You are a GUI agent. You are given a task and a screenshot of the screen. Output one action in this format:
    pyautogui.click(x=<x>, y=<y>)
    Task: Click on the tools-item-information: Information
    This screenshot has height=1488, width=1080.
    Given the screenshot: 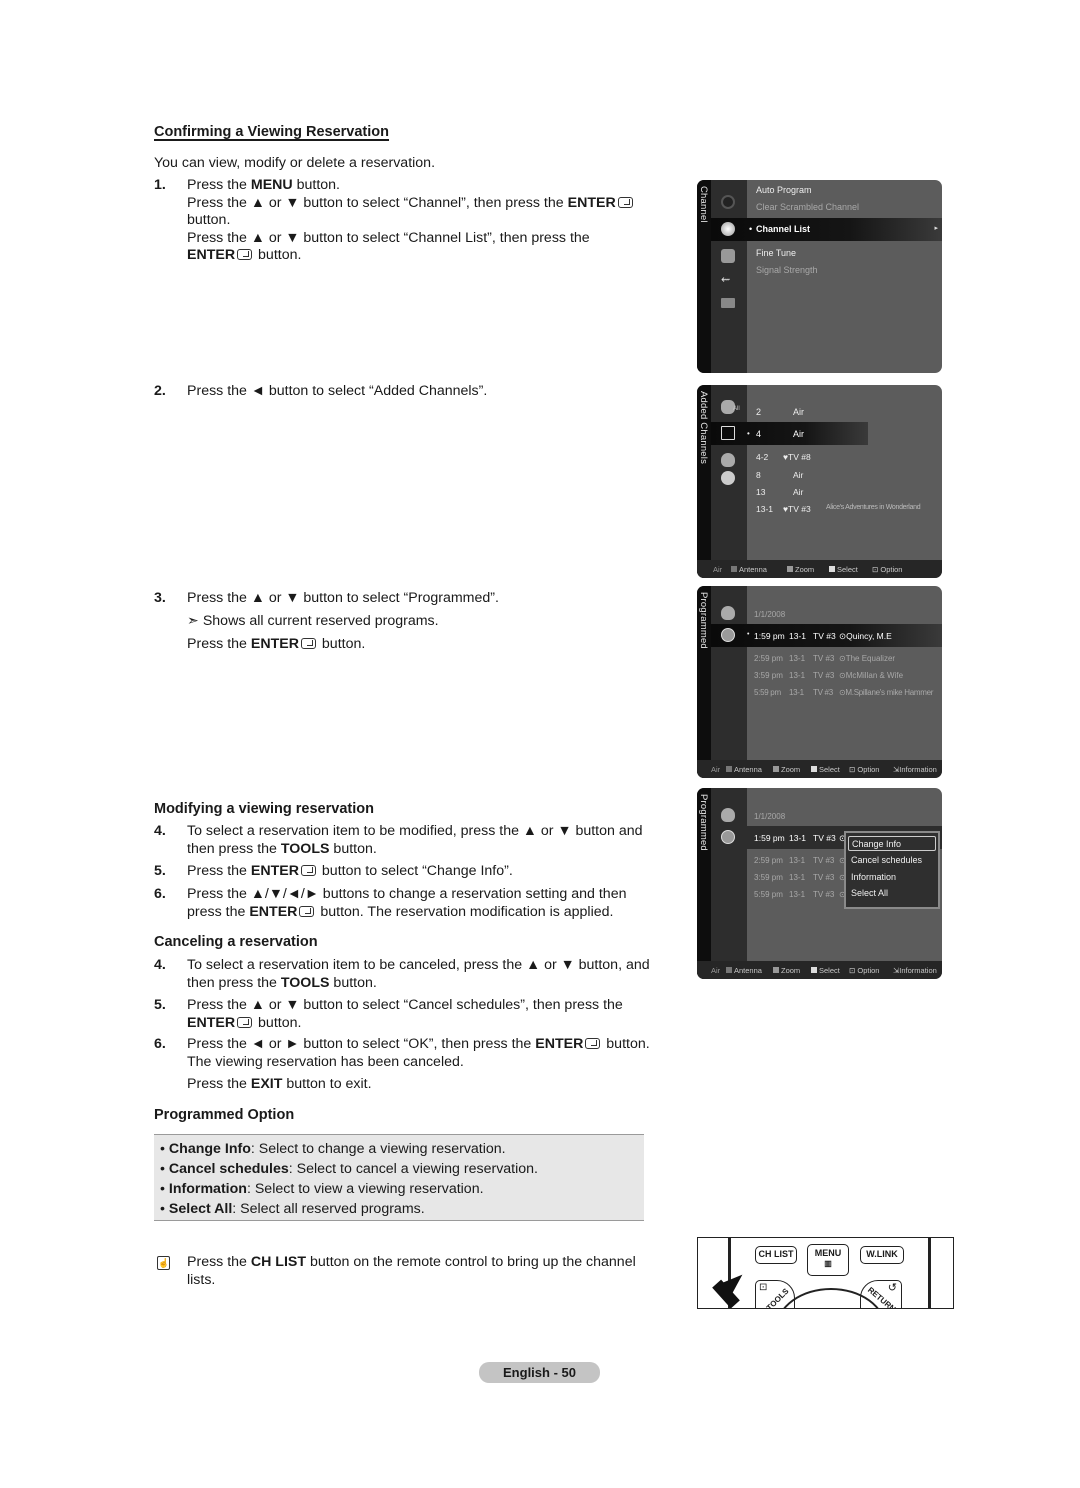 What is the action you would take?
    pyautogui.click(x=873, y=877)
    